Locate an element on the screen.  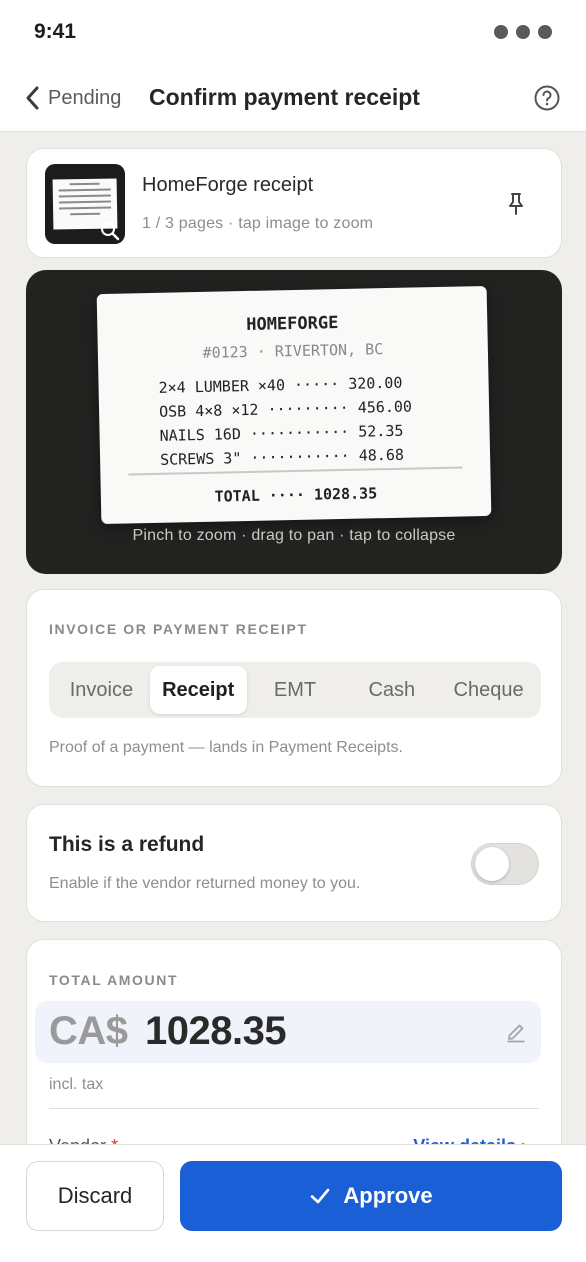
action-bar: Discard Approve is located at coordinates (293, 1203).